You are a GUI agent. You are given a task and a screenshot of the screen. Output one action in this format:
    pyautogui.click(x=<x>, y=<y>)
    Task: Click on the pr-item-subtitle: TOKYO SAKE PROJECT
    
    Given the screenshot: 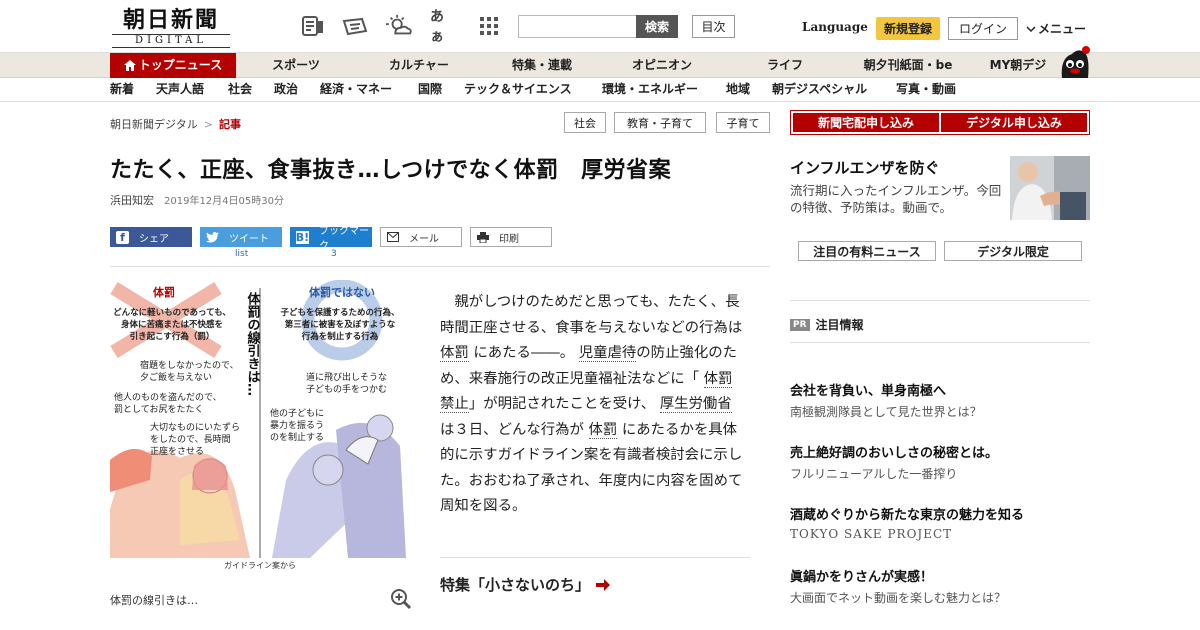 What is the action you would take?
    pyautogui.click(x=871, y=534)
    